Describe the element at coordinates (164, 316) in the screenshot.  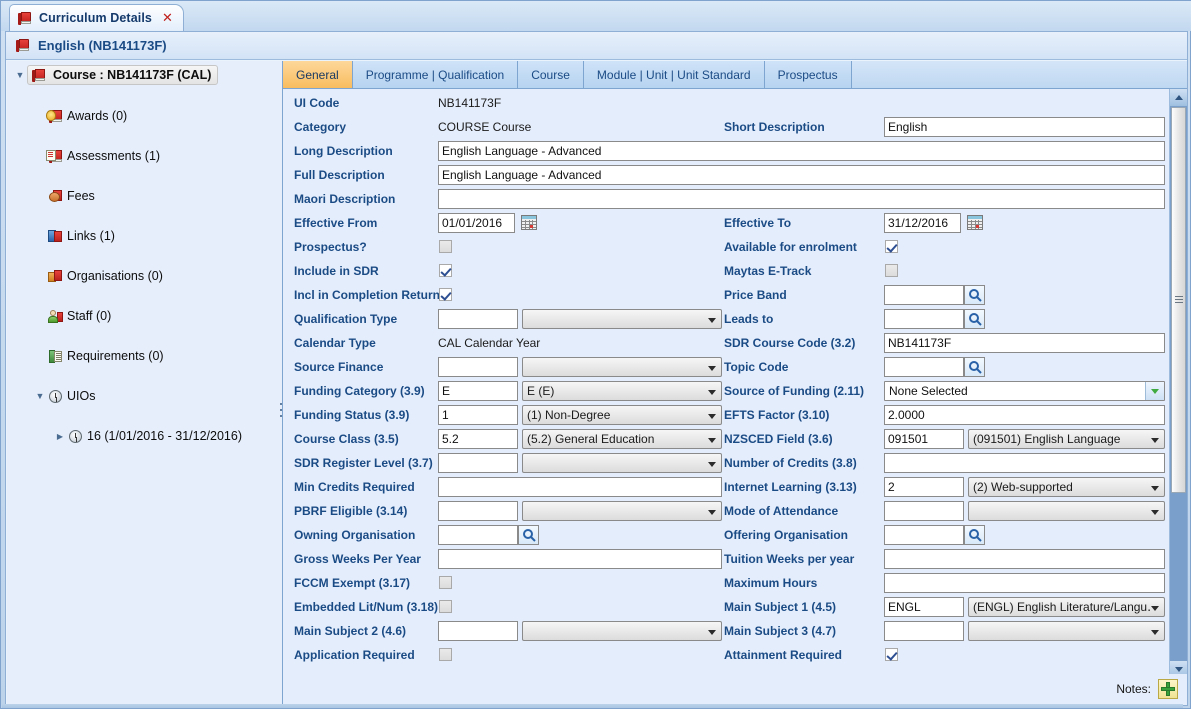
I see `tree-item-staff: Staff (0)` at that location.